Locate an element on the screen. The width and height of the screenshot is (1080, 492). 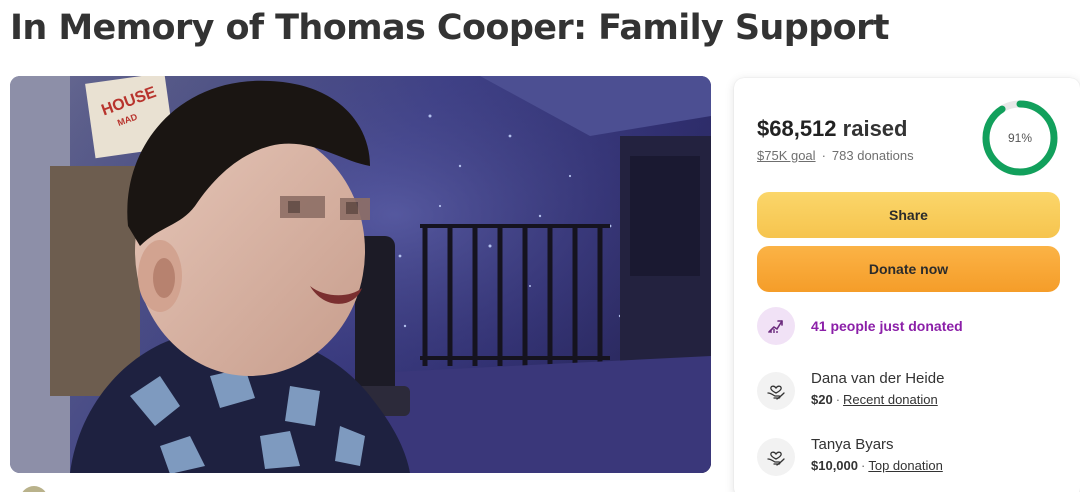
donor-name: Tanya Byars is located at coordinates (852, 444).